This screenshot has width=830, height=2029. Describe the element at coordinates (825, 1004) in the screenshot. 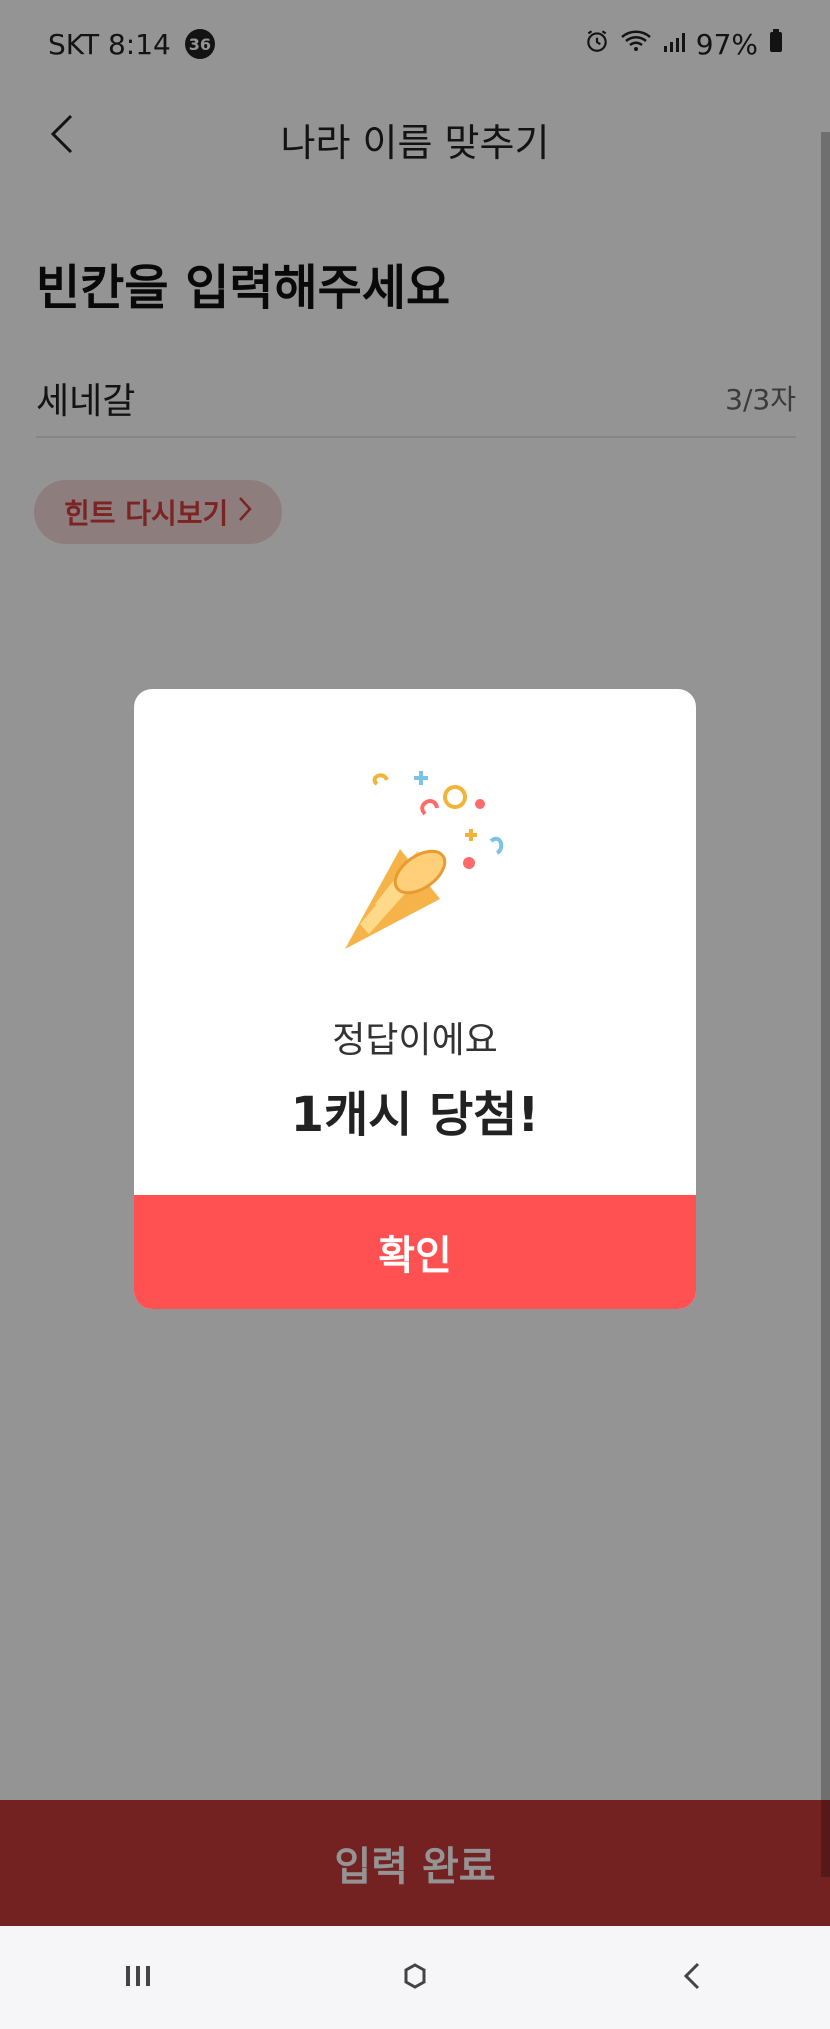

I see `scrollbar` at that location.